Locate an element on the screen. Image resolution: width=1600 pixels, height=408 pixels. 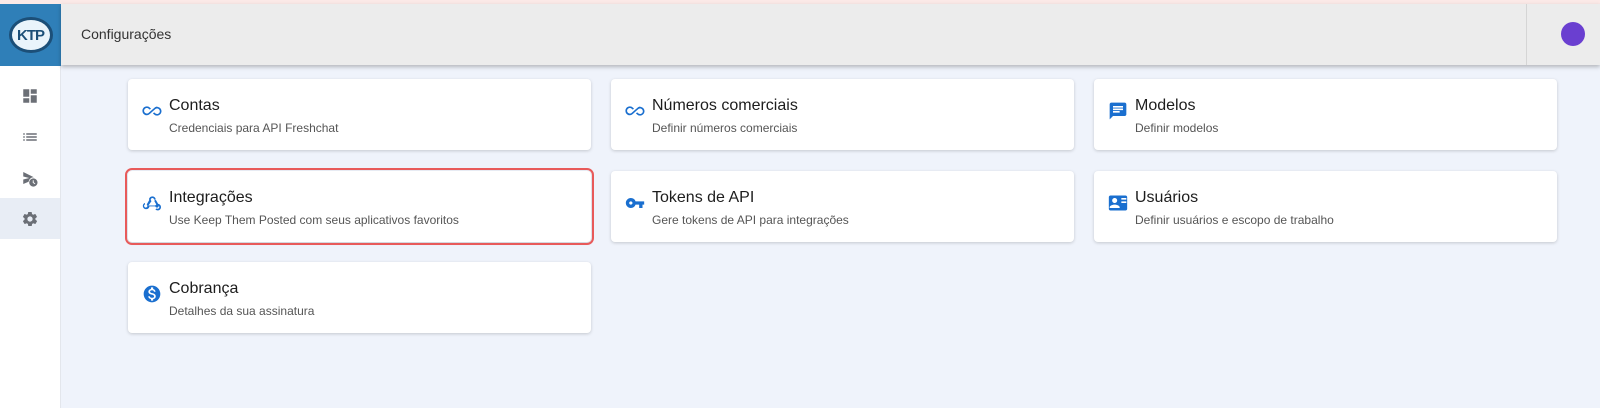
page-title: Configurações is located at coordinates (126, 34).